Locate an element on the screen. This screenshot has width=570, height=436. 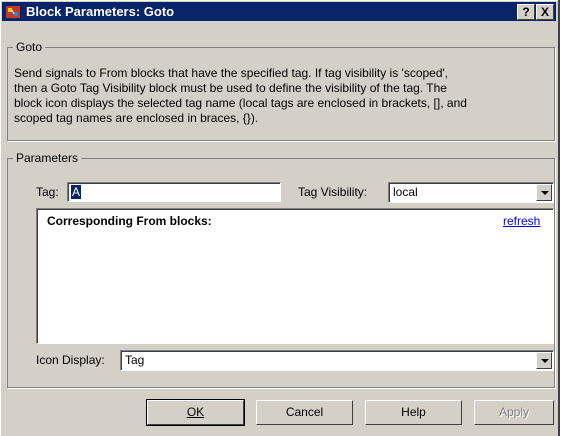
cancel-button-label: Cancel is located at coordinates (304, 412).